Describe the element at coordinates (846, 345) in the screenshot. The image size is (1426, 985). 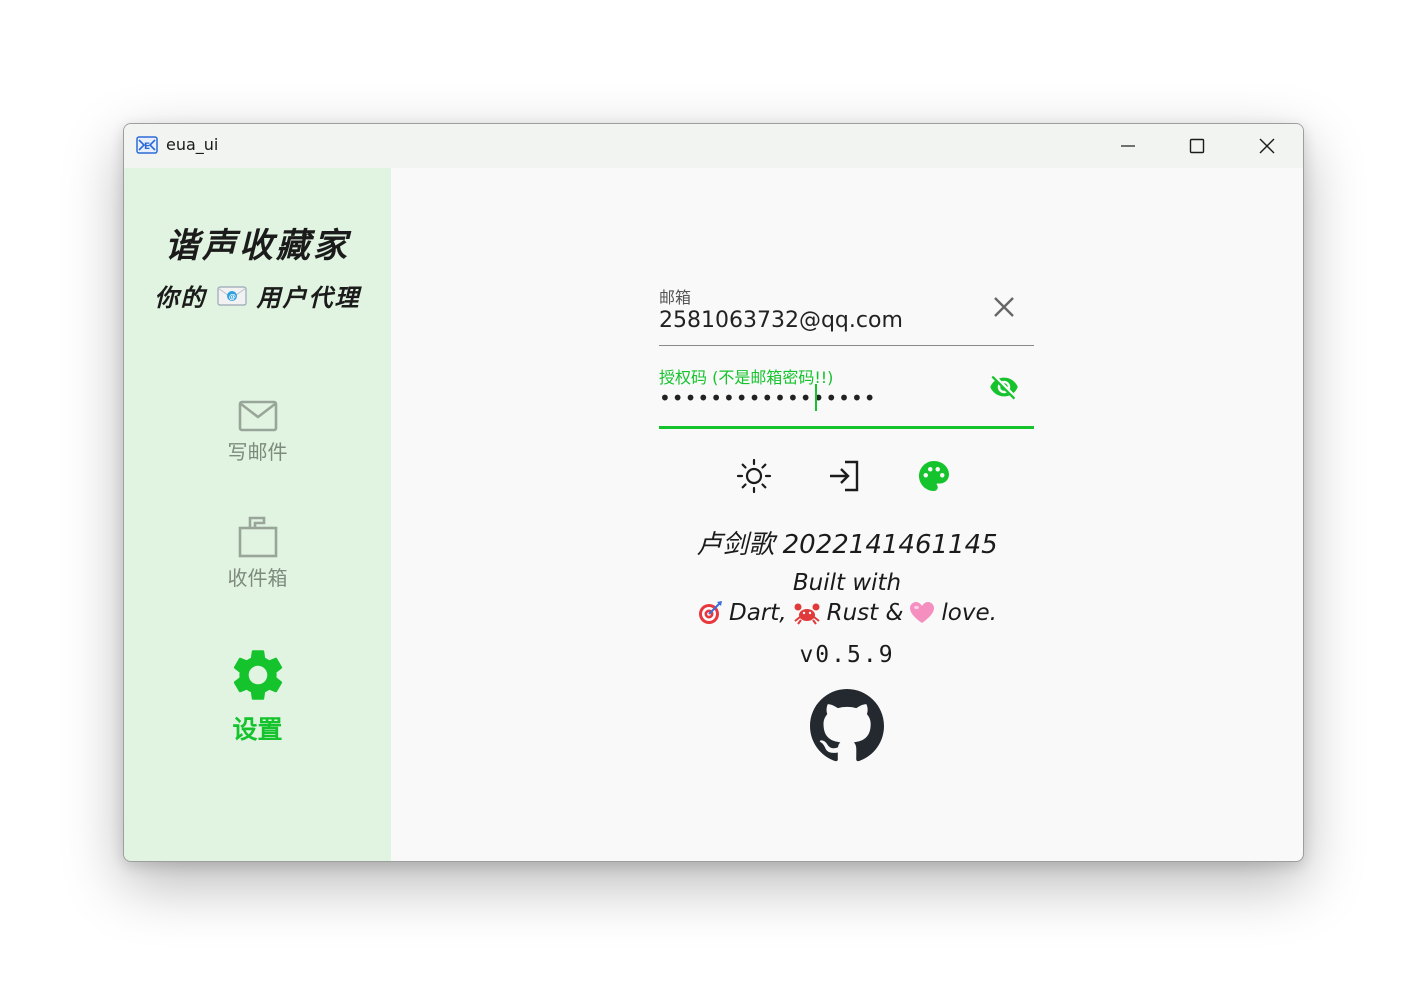
I see `email-underline` at that location.